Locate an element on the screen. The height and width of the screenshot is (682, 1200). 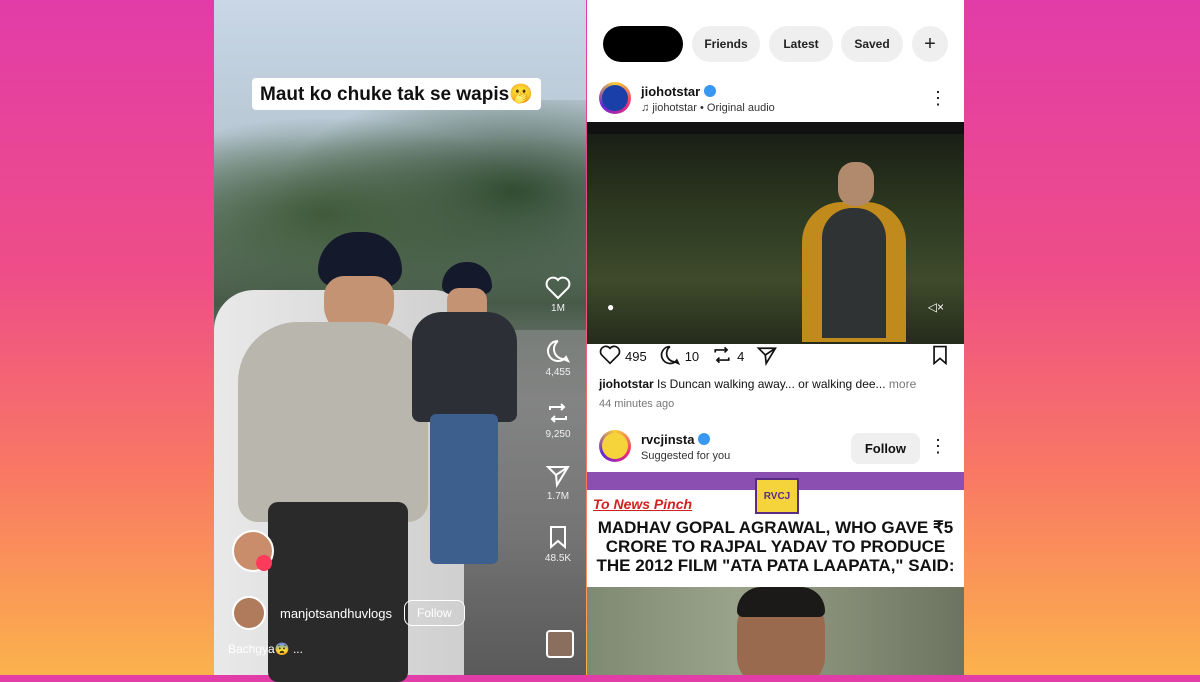
post-actions: 495 10 4 is located at coordinates (696, 356).